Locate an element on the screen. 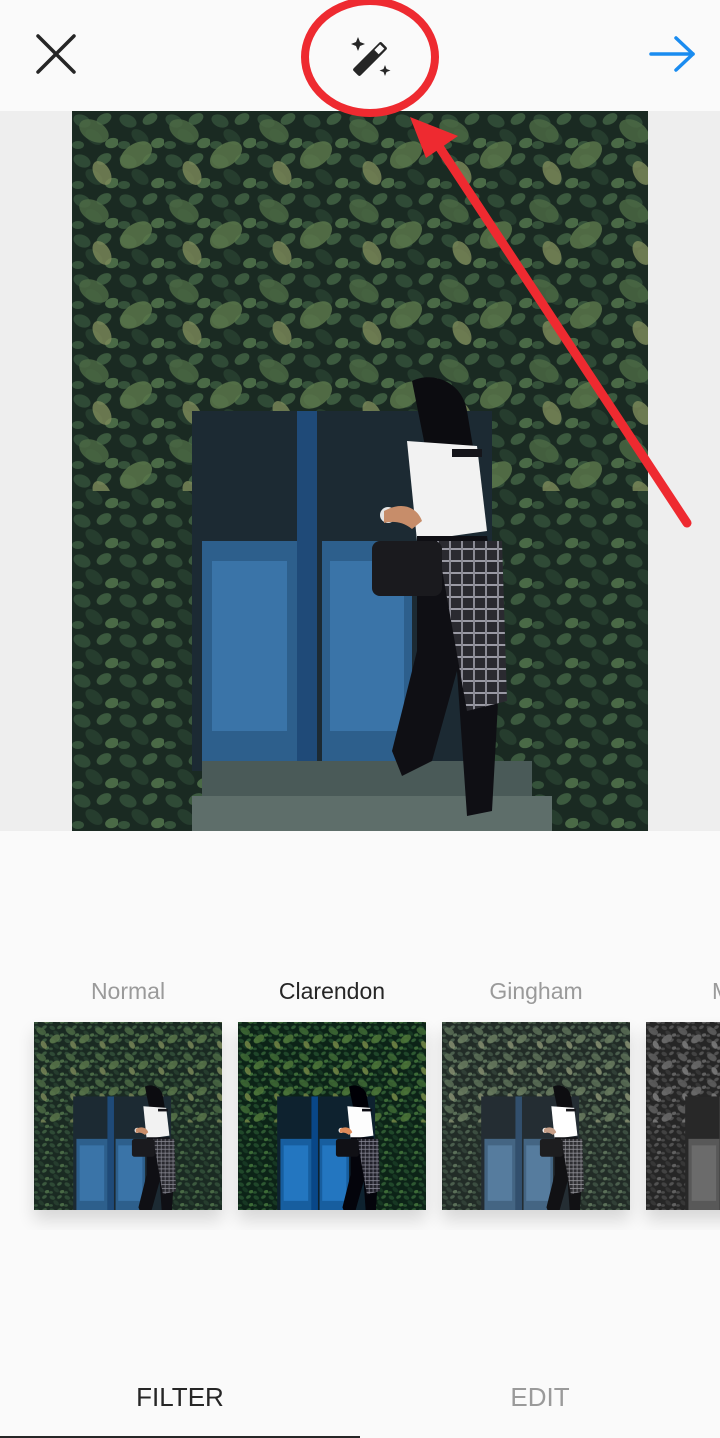 This screenshot has width=720, height=1438. next-button is located at coordinates (673, 54).